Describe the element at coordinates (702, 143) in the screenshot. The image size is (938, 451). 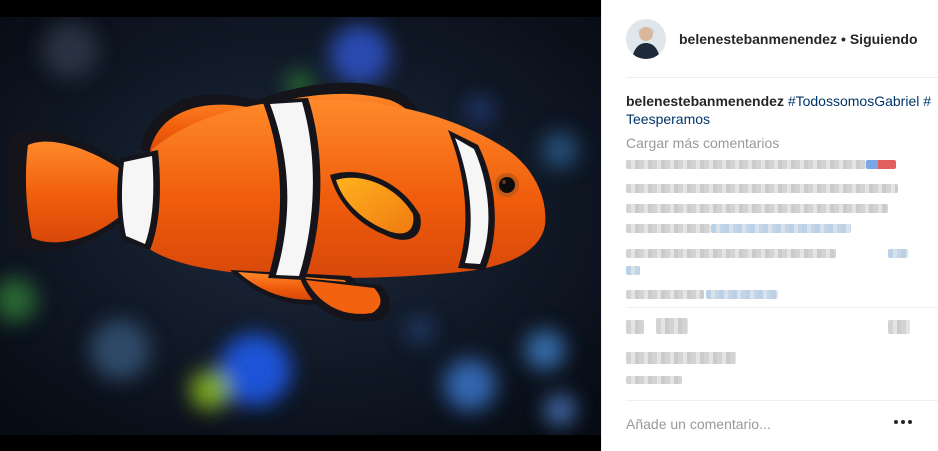
I see `load-more-comments-link: Cargar más comentarios` at that location.